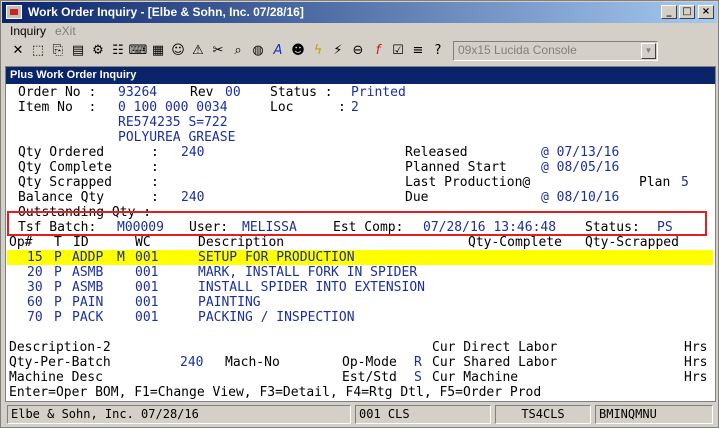  I want to click on notes-icon: ▦, so click(158, 51).